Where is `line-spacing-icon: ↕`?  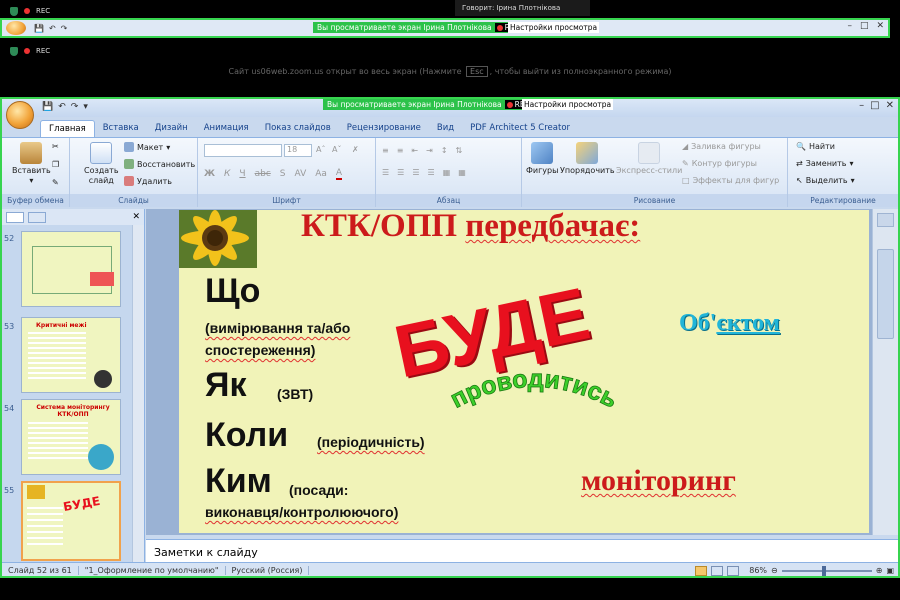 line-spacing-icon: ↕ is located at coordinates (444, 150).